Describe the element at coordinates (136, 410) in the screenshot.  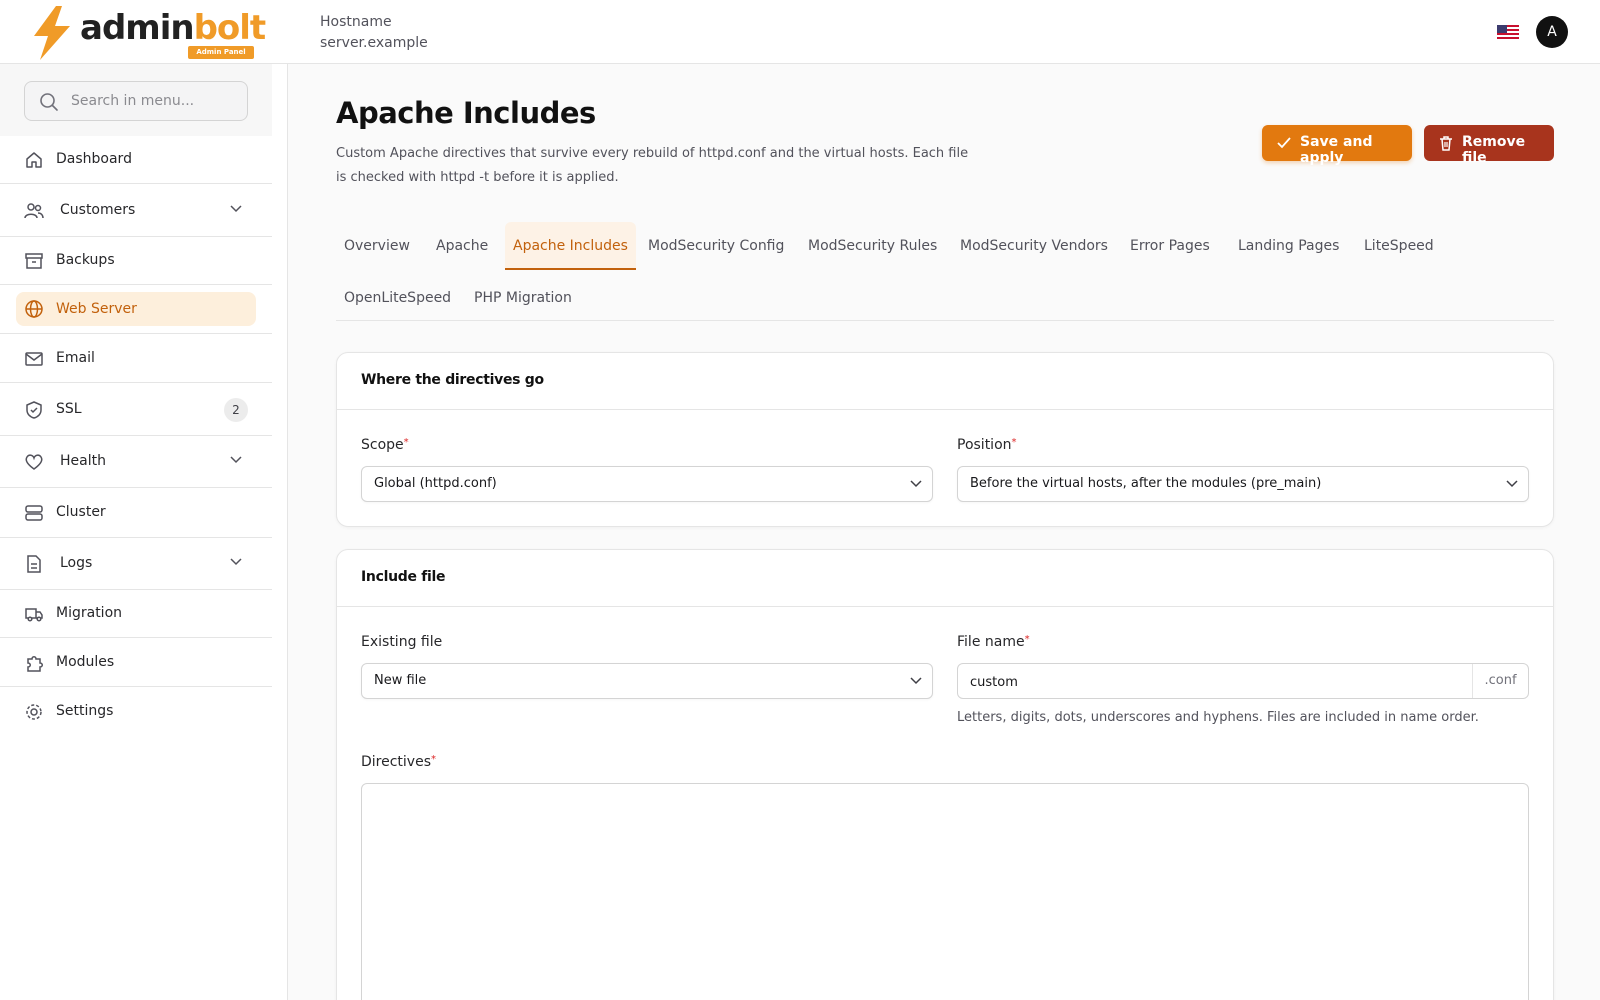
I see `sidebar-item-ssl: SSL 2` at that location.